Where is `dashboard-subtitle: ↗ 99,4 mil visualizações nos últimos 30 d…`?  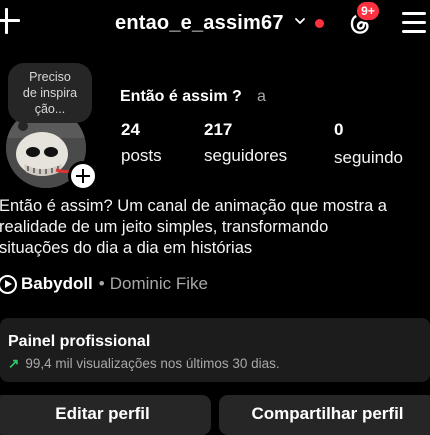
dashboard-subtitle: ↗ 99,4 mil visualizações nos últimos 30 d… is located at coordinates (144, 364).